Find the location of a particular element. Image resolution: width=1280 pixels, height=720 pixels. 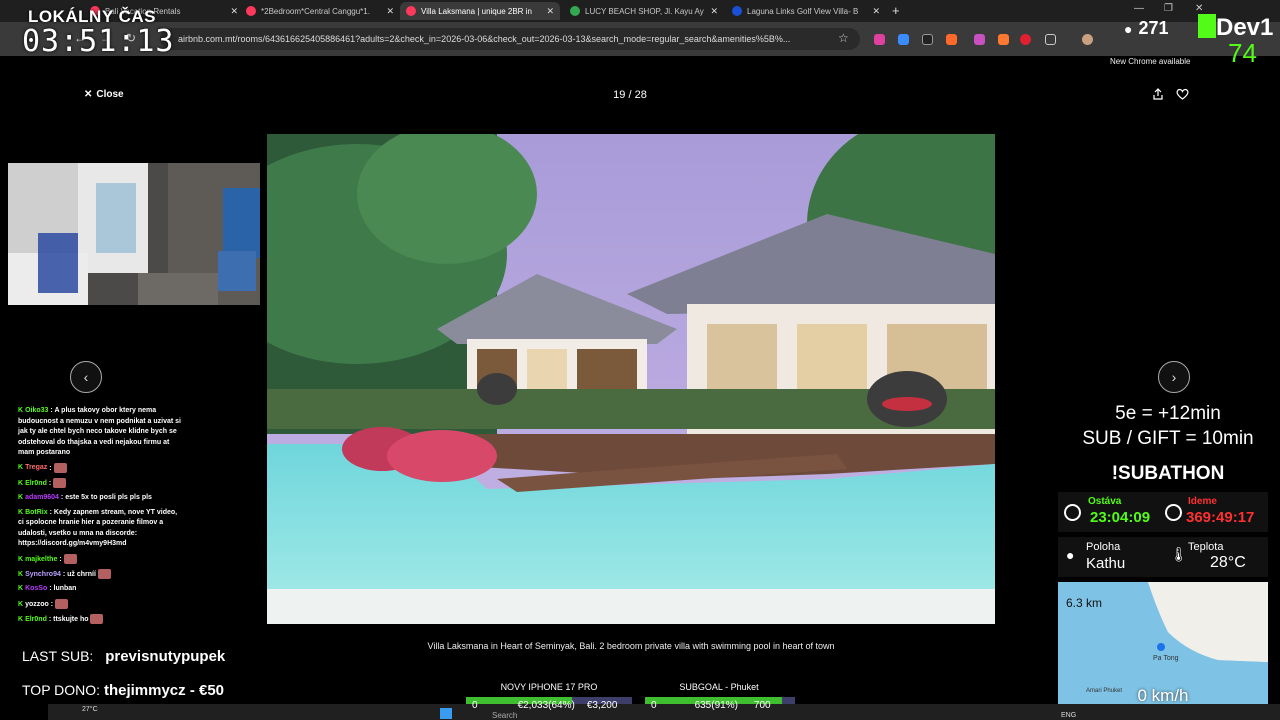

location-value: Kathu is located at coordinates (1106, 563).